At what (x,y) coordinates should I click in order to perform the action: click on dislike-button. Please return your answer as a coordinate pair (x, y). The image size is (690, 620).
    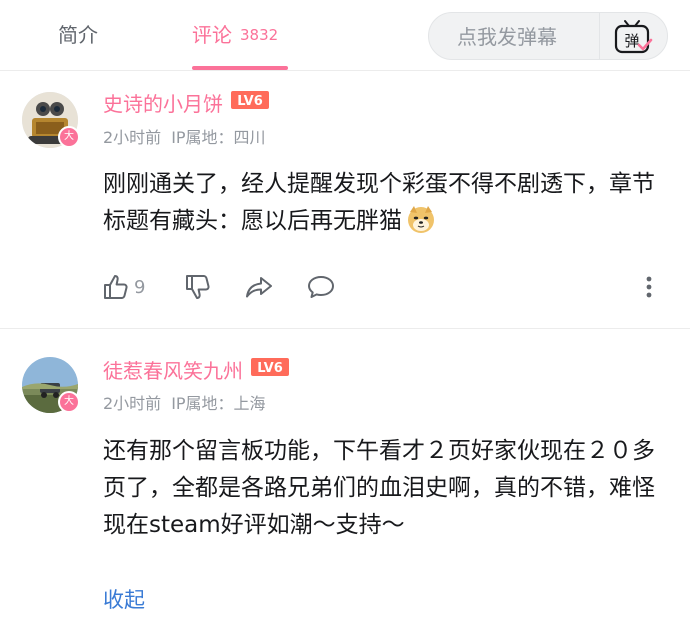
    Looking at the image, I should click on (198, 287).